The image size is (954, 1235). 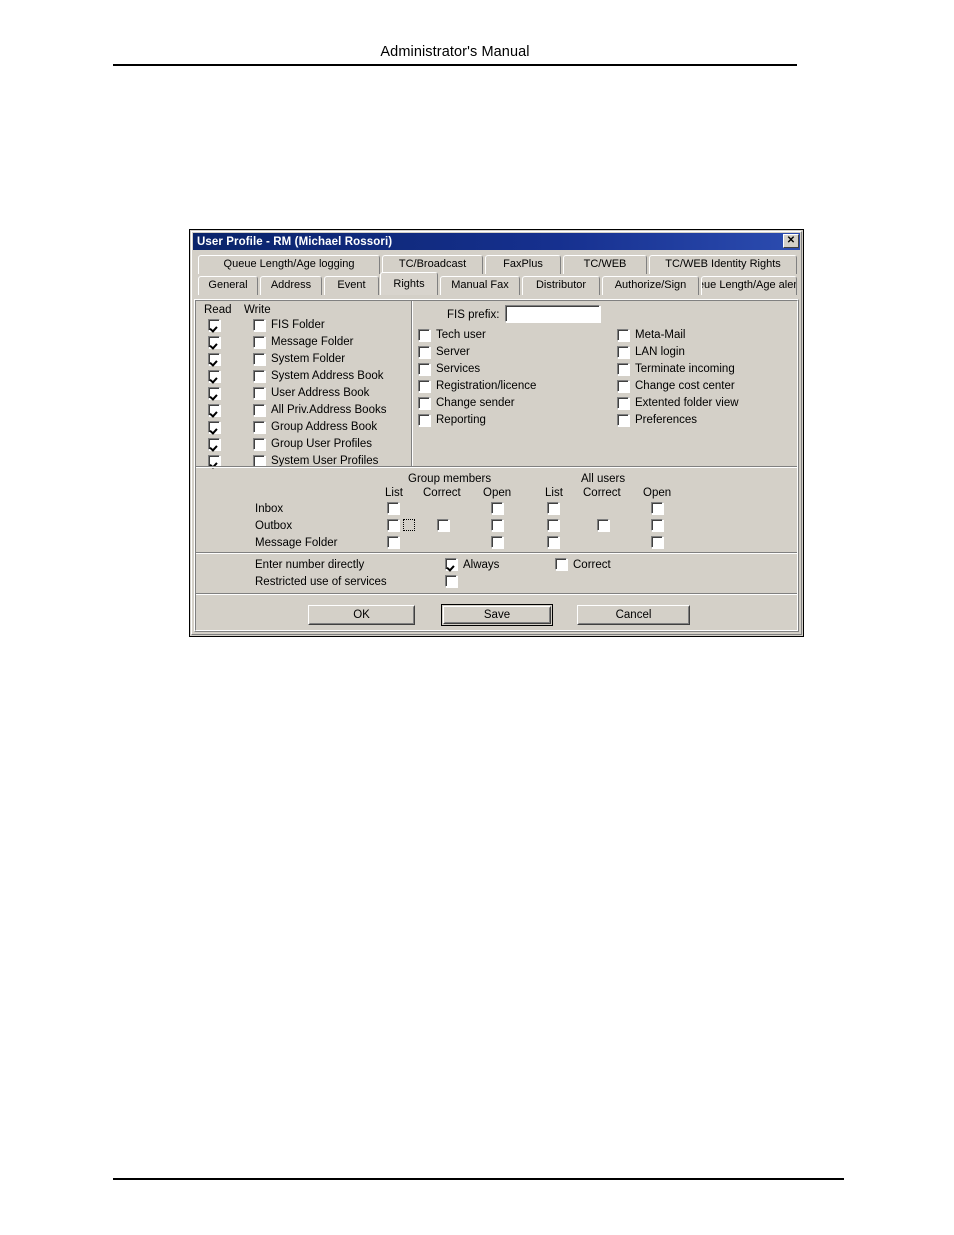 I want to click on checkbox-preferences, so click(x=623, y=420).